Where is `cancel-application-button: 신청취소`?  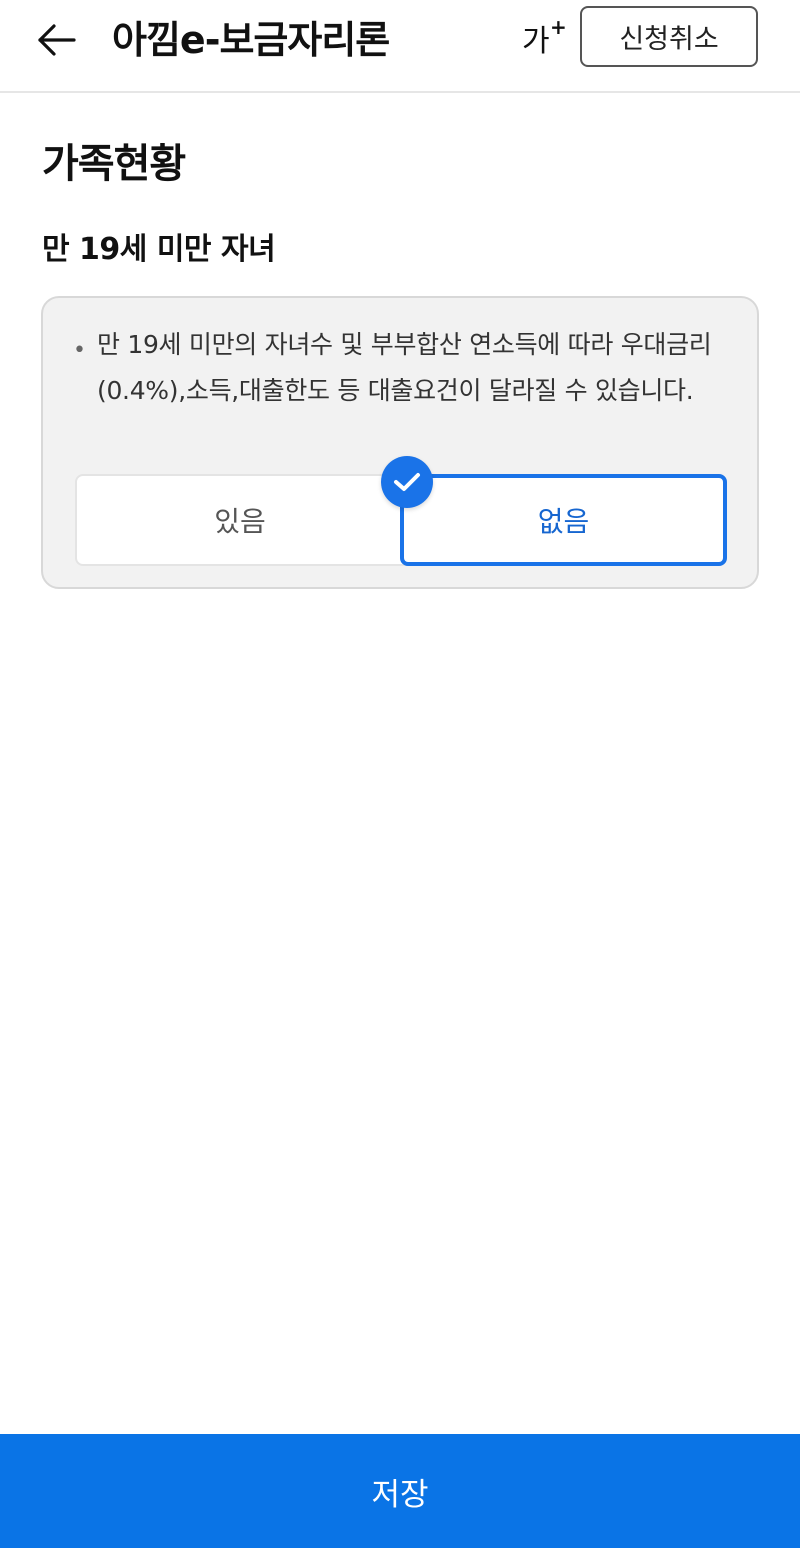
cancel-application-button: 신청취소 is located at coordinates (669, 36).